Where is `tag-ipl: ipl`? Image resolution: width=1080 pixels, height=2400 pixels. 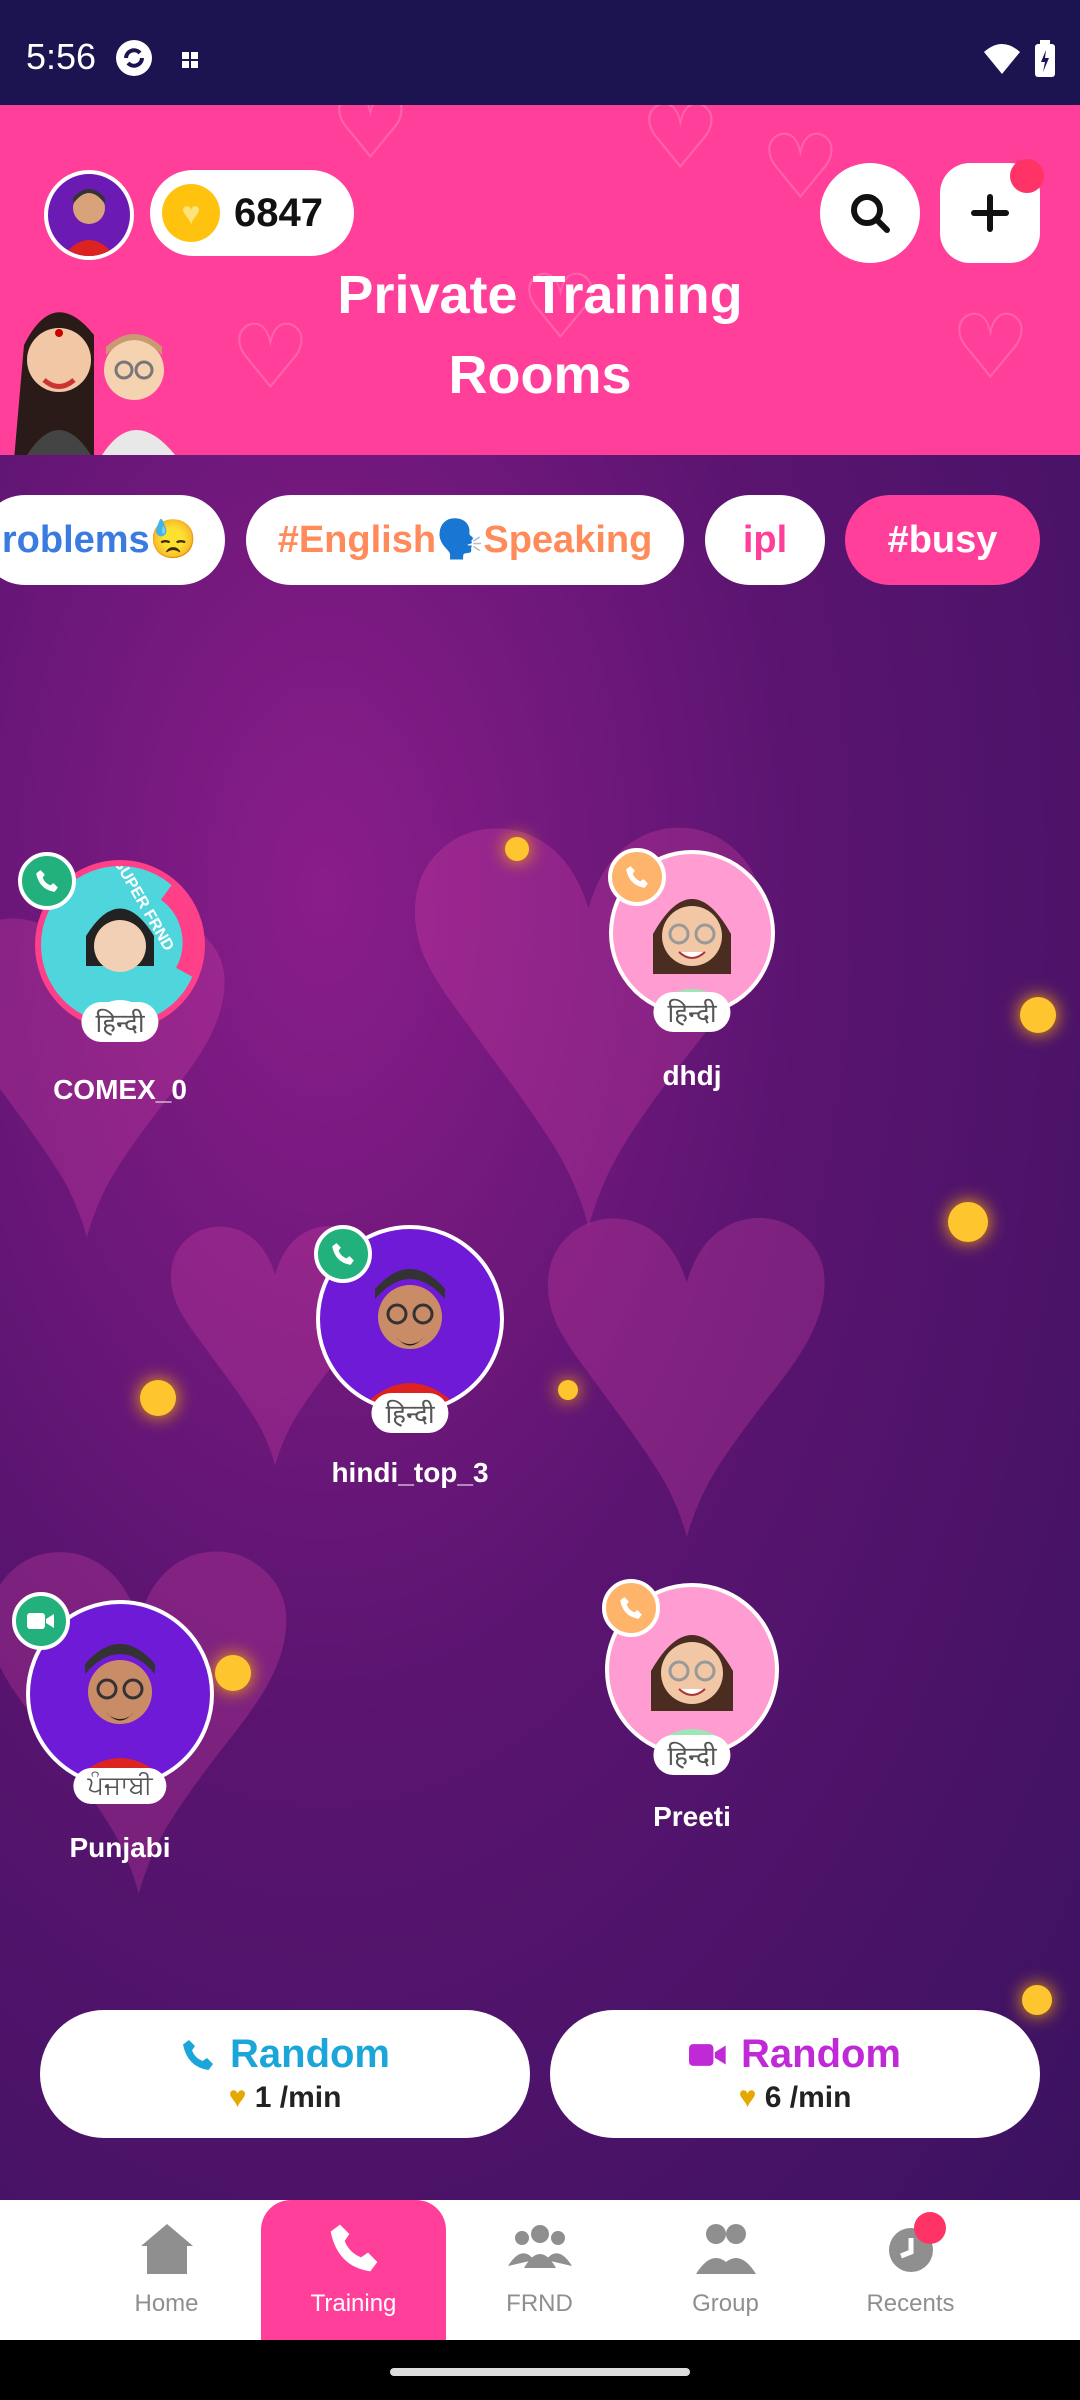
tag-ipl: ipl is located at coordinates (765, 540).